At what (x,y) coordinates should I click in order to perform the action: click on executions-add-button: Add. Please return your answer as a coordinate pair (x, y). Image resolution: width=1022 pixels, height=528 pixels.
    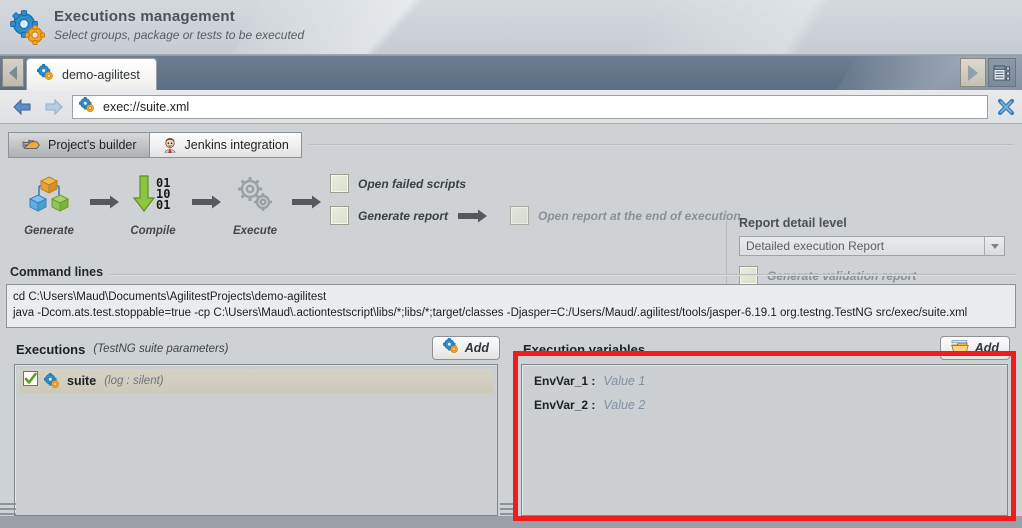
    Looking at the image, I should click on (465, 348).